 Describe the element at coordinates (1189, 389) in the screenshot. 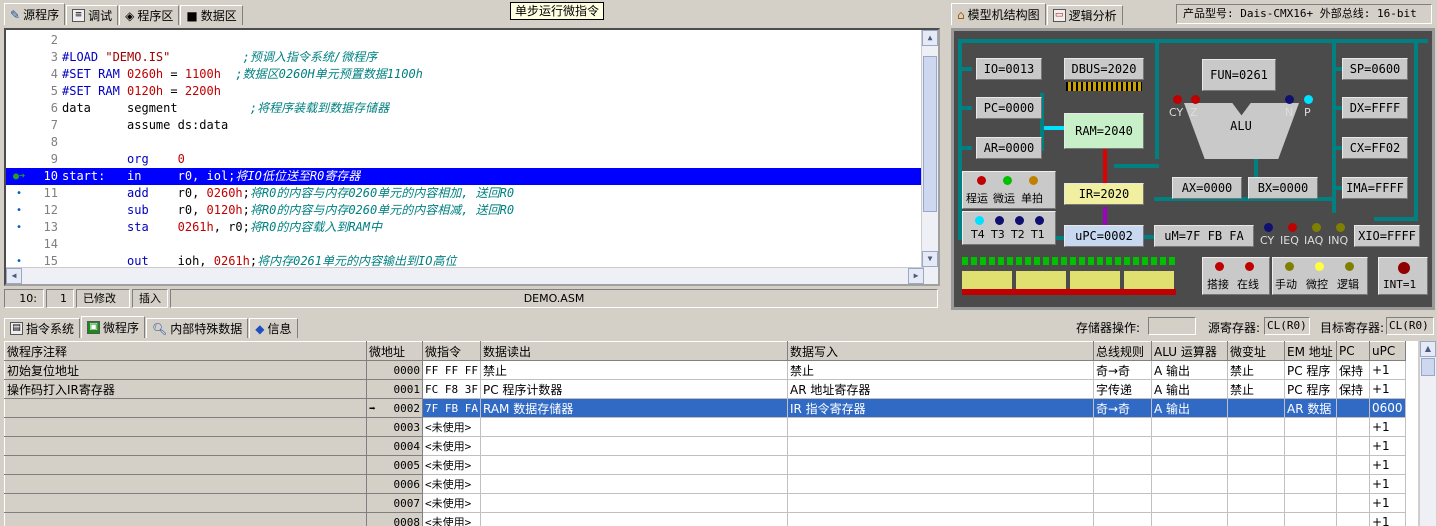

I see `grid-cell: A 输出` at that location.